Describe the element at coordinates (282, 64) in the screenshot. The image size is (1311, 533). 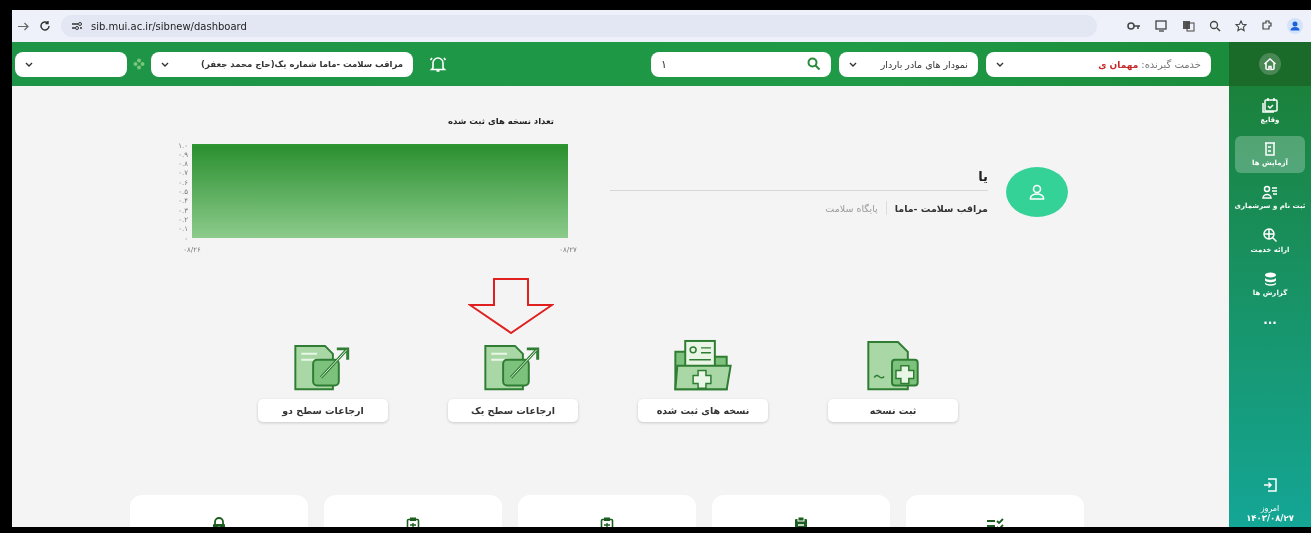
I see `role-select: مراقب سلامت -ماما شماره یک(حاج محمد جعفر)` at that location.